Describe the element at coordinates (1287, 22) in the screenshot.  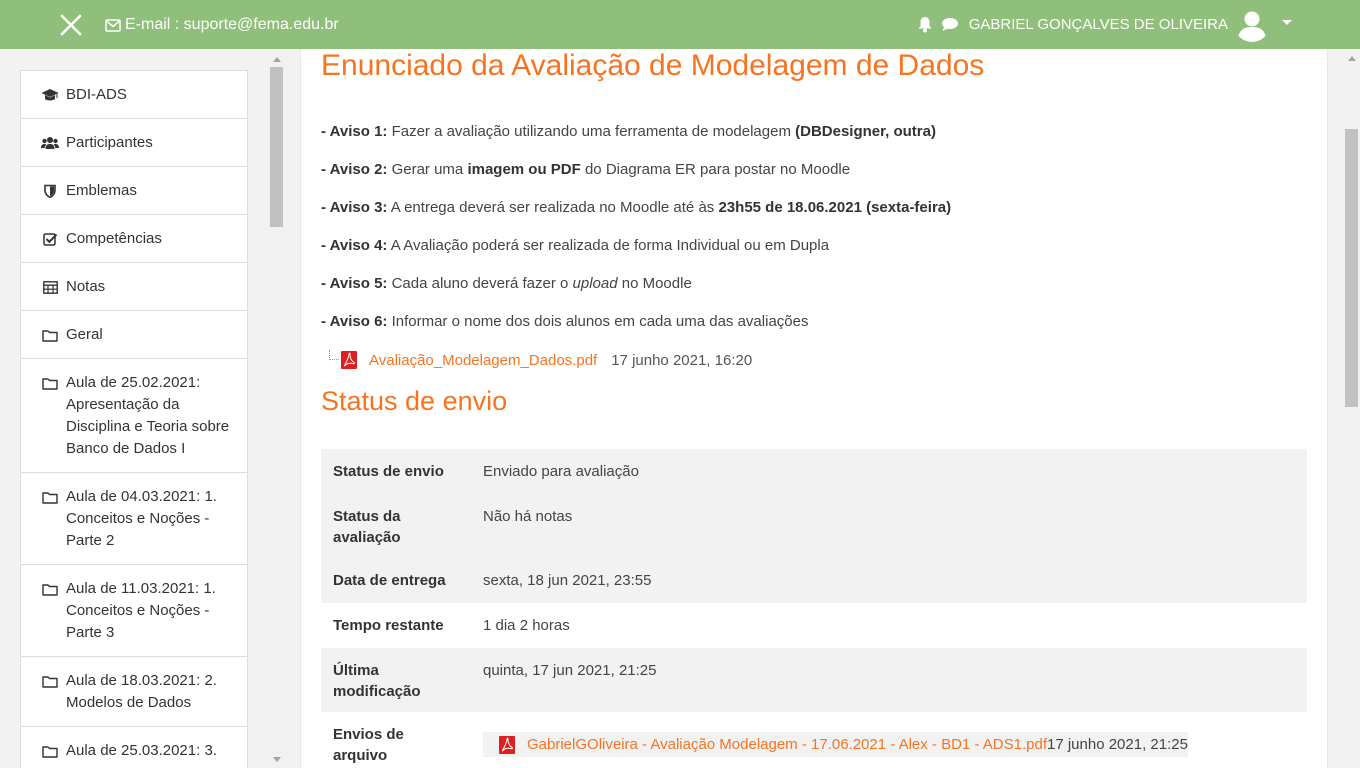
I see `chevron-down-icon` at that location.